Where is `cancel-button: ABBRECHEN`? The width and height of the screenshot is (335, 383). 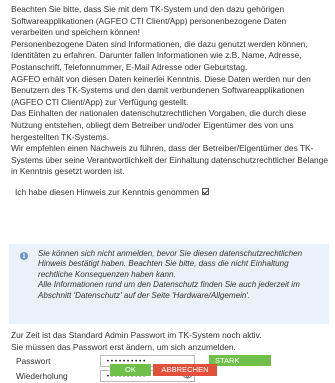 cancel-button: ABBRECHEN is located at coordinates (185, 370).